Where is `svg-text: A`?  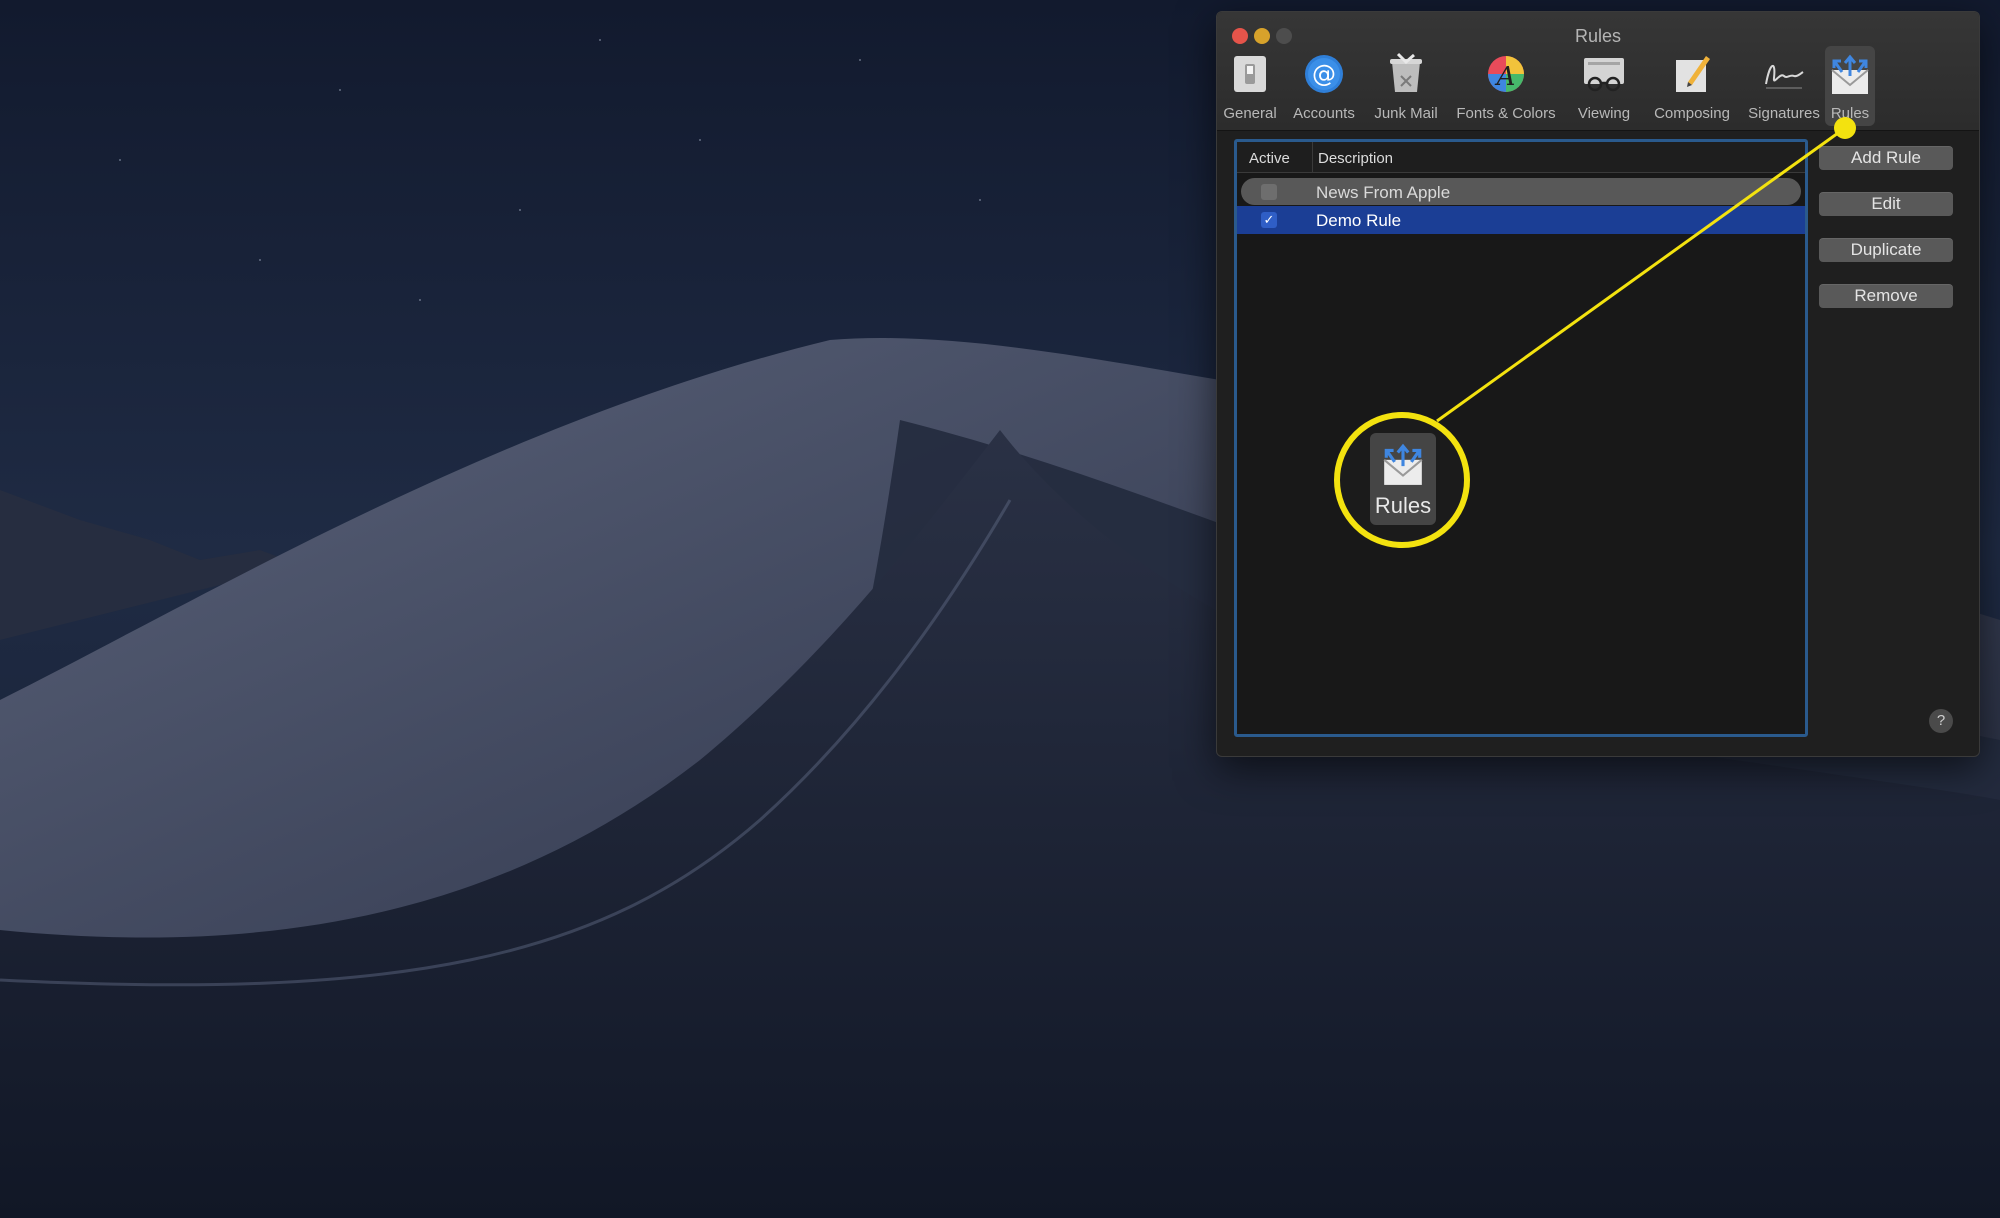
svg-text: A is located at coordinates (1505, 77).